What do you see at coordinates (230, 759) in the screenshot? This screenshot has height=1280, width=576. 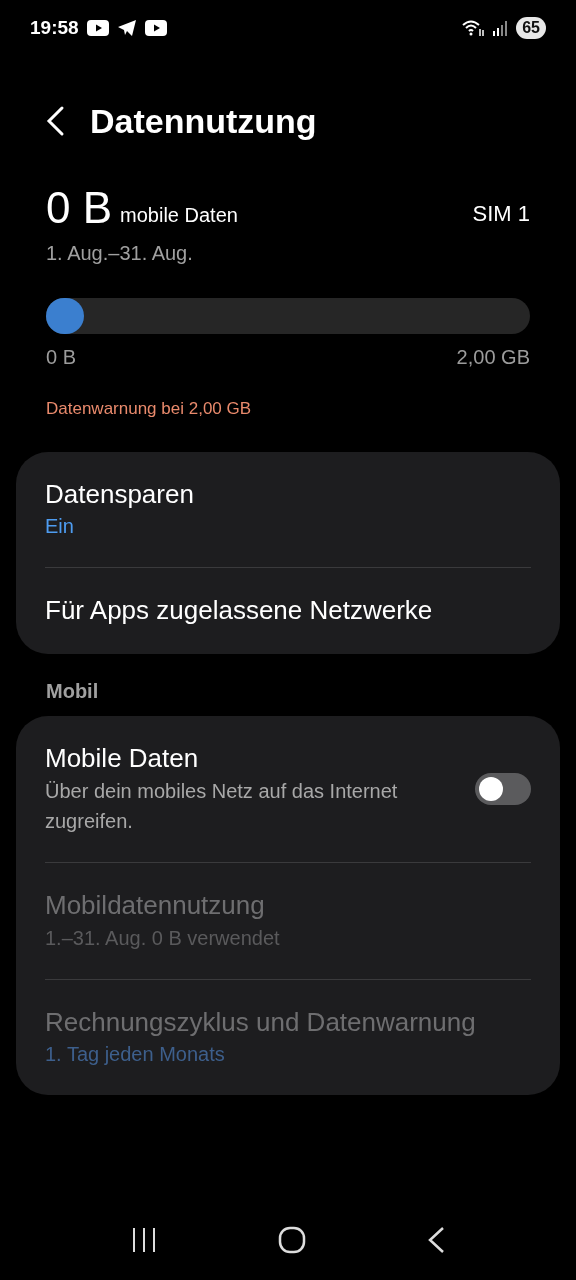 I see `setting-title: Mobile Daten` at bounding box center [230, 759].